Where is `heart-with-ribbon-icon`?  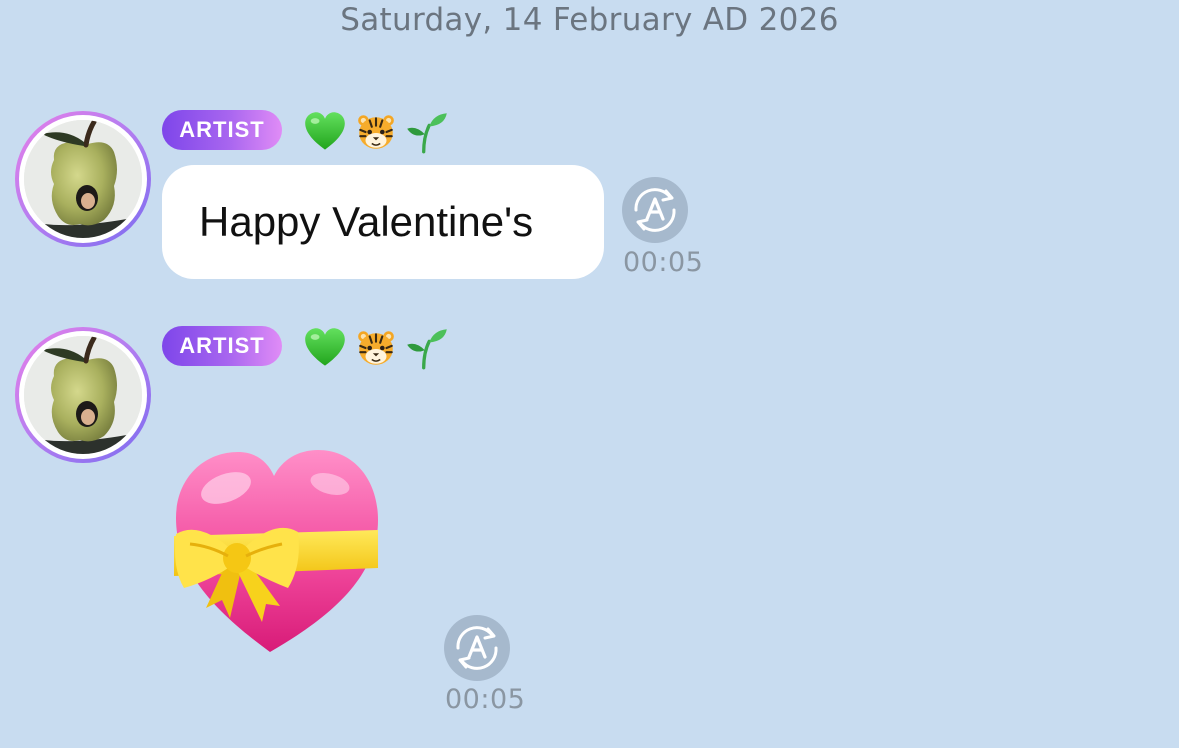 heart-with-ribbon-icon is located at coordinates (275, 553).